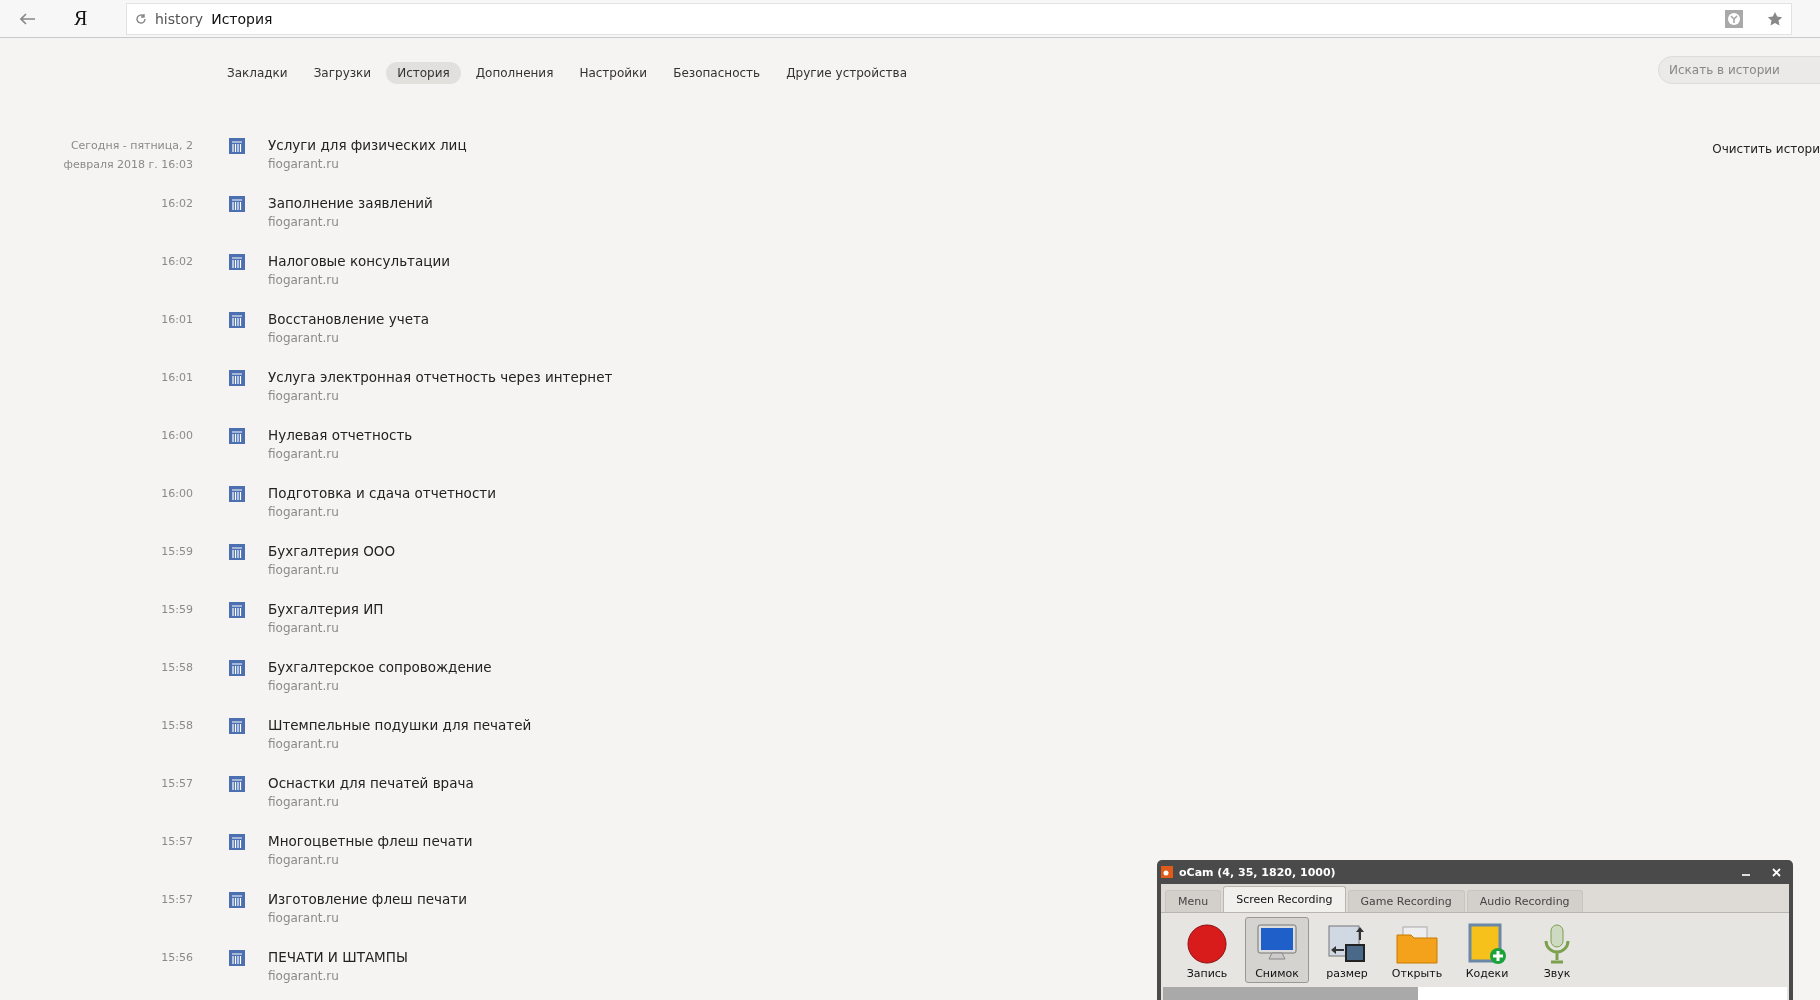  Describe the element at coordinates (1487, 944) in the screenshot. I see `film-plus-icon` at that location.